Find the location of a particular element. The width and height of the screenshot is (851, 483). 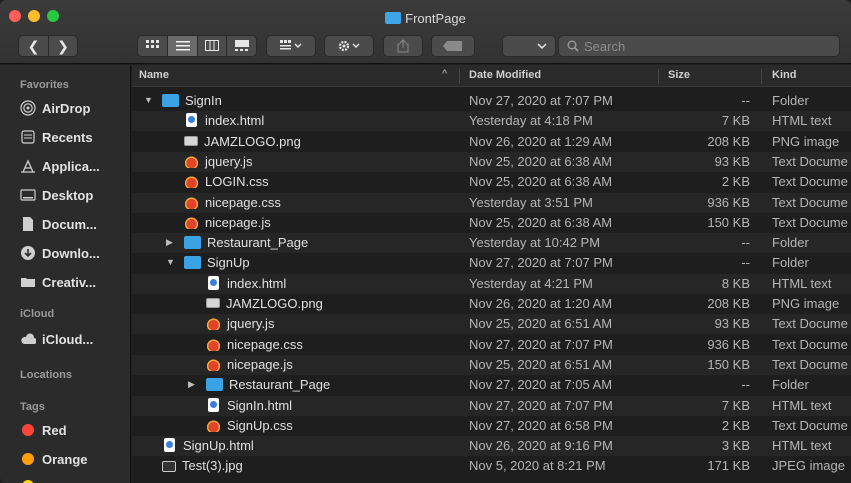

group-by-icon is located at coordinates (291, 45).